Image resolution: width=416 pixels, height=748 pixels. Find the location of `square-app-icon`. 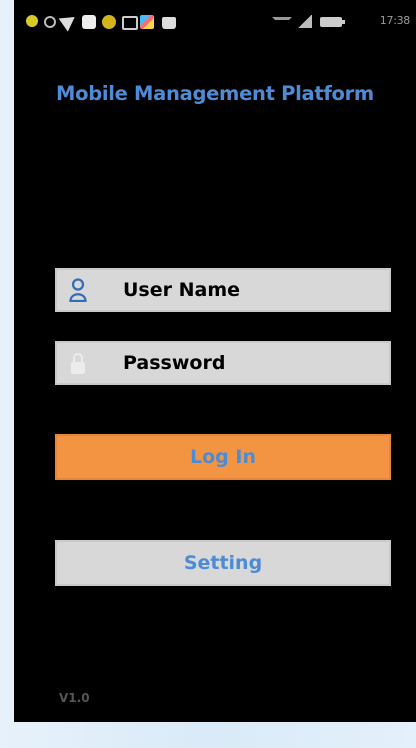

square-app-icon is located at coordinates (89, 22).